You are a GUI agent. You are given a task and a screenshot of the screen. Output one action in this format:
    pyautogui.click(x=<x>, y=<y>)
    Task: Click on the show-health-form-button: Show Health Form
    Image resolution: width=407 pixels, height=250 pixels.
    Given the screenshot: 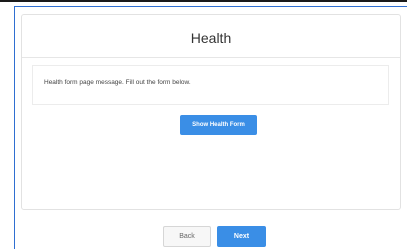 What is the action you would take?
    pyautogui.click(x=218, y=125)
    